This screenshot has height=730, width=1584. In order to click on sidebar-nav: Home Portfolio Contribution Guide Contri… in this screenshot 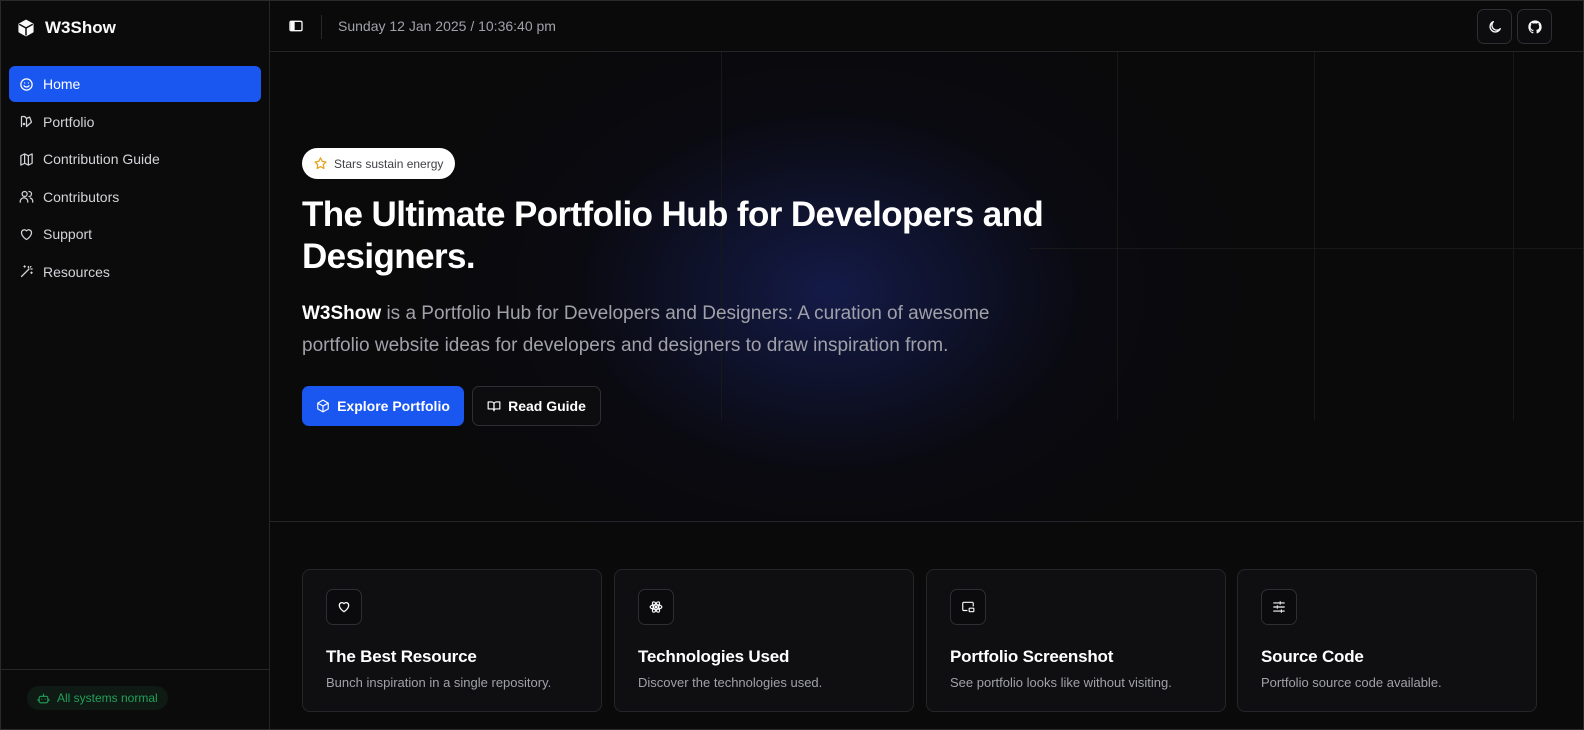, I will do `click(135, 178)`.